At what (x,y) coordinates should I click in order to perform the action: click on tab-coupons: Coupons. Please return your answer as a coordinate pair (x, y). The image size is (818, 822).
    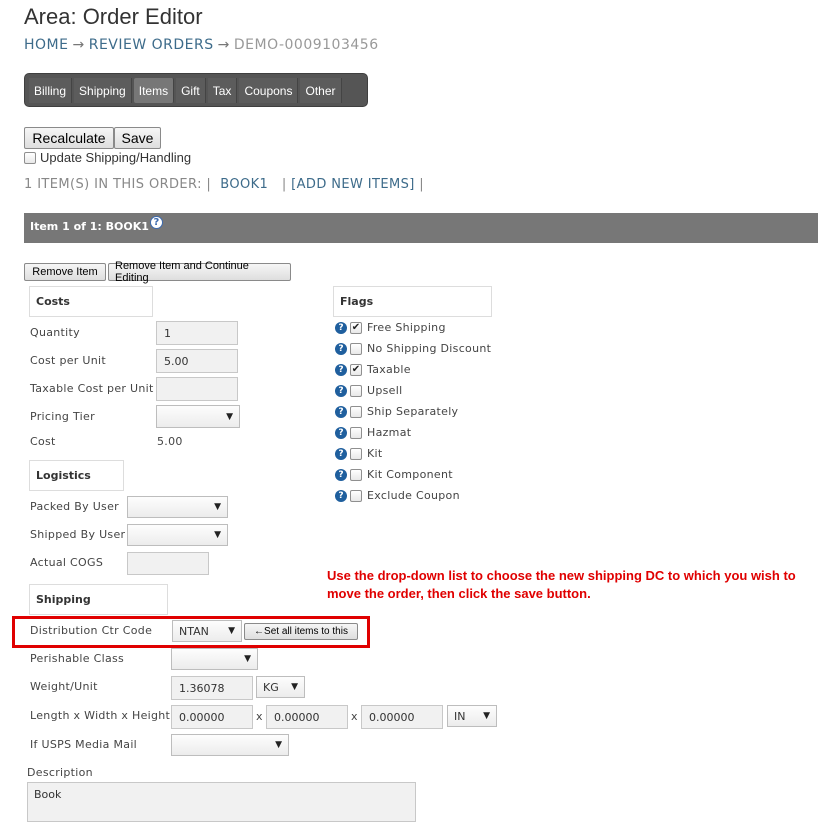
    Looking at the image, I should click on (269, 90).